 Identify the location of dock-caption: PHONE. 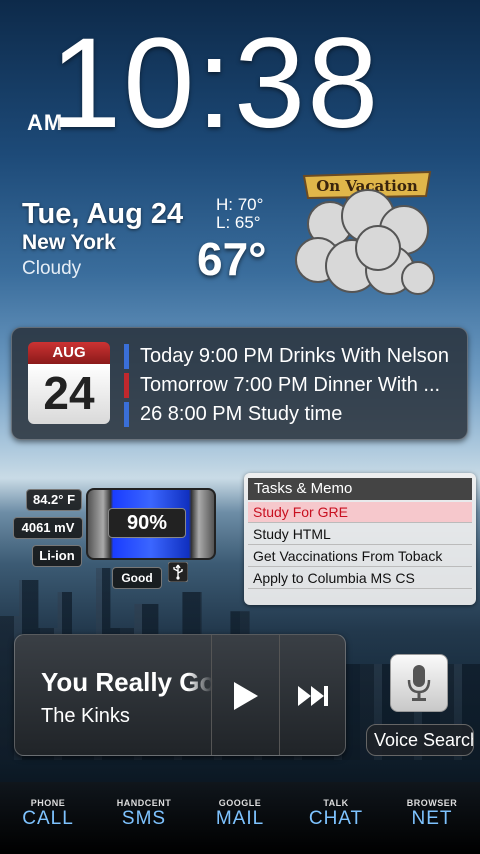
(48, 803).